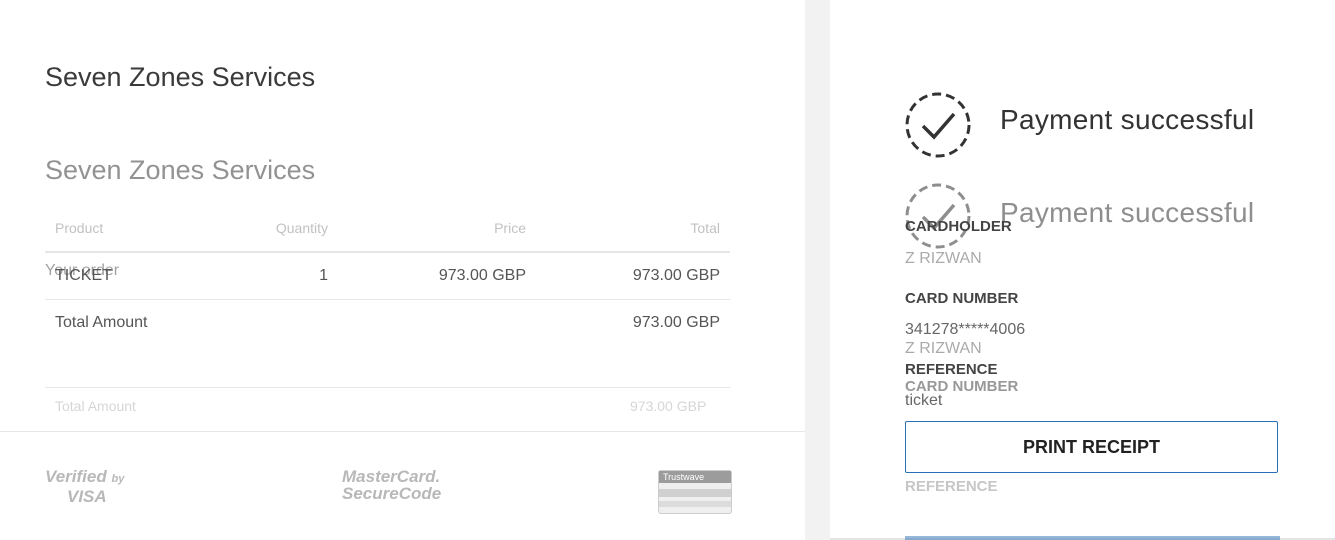  What do you see at coordinates (180, 77) in the screenshot?
I see `merchant-title: Seven Zones Services` at bounding box center [180, 77].